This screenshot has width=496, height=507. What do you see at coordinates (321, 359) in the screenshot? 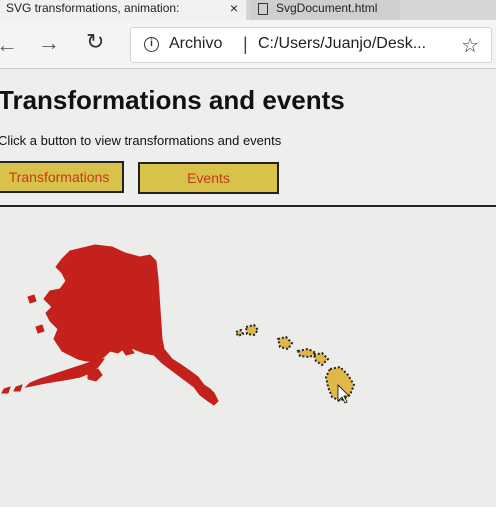
I see `hawaii-island-maui` at bounding box center [321, 359].